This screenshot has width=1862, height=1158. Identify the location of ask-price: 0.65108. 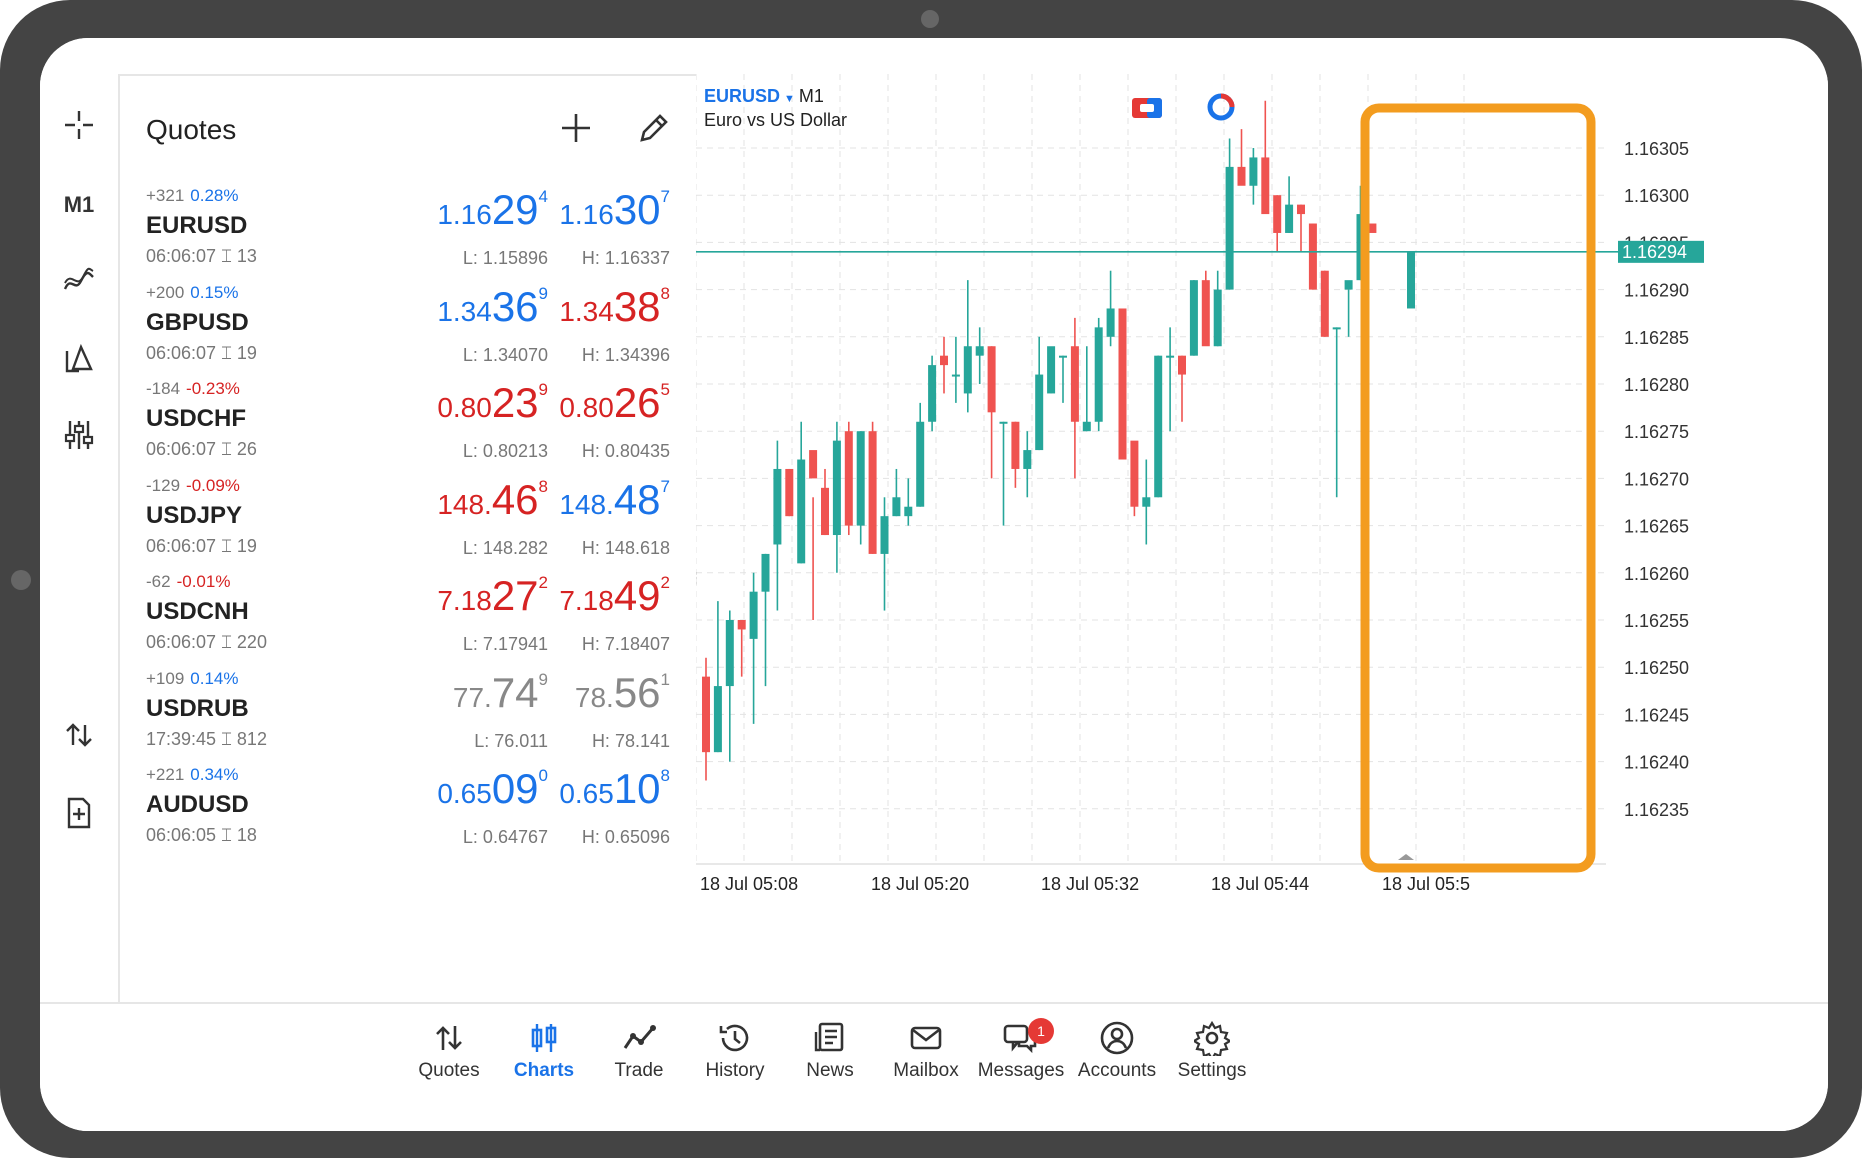
(614, 790).